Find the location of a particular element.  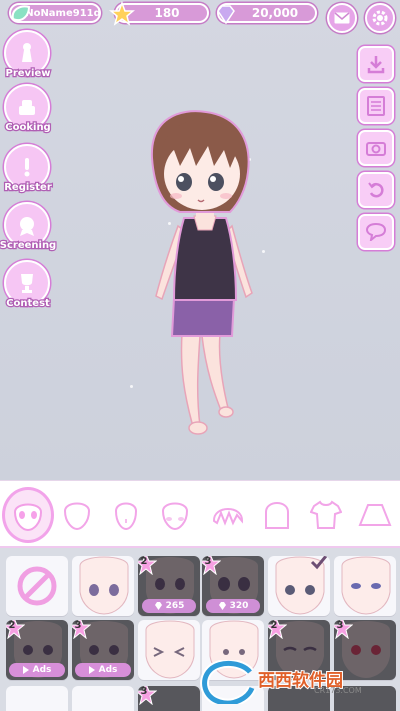

chat-button is located at coordinates (376, 232).